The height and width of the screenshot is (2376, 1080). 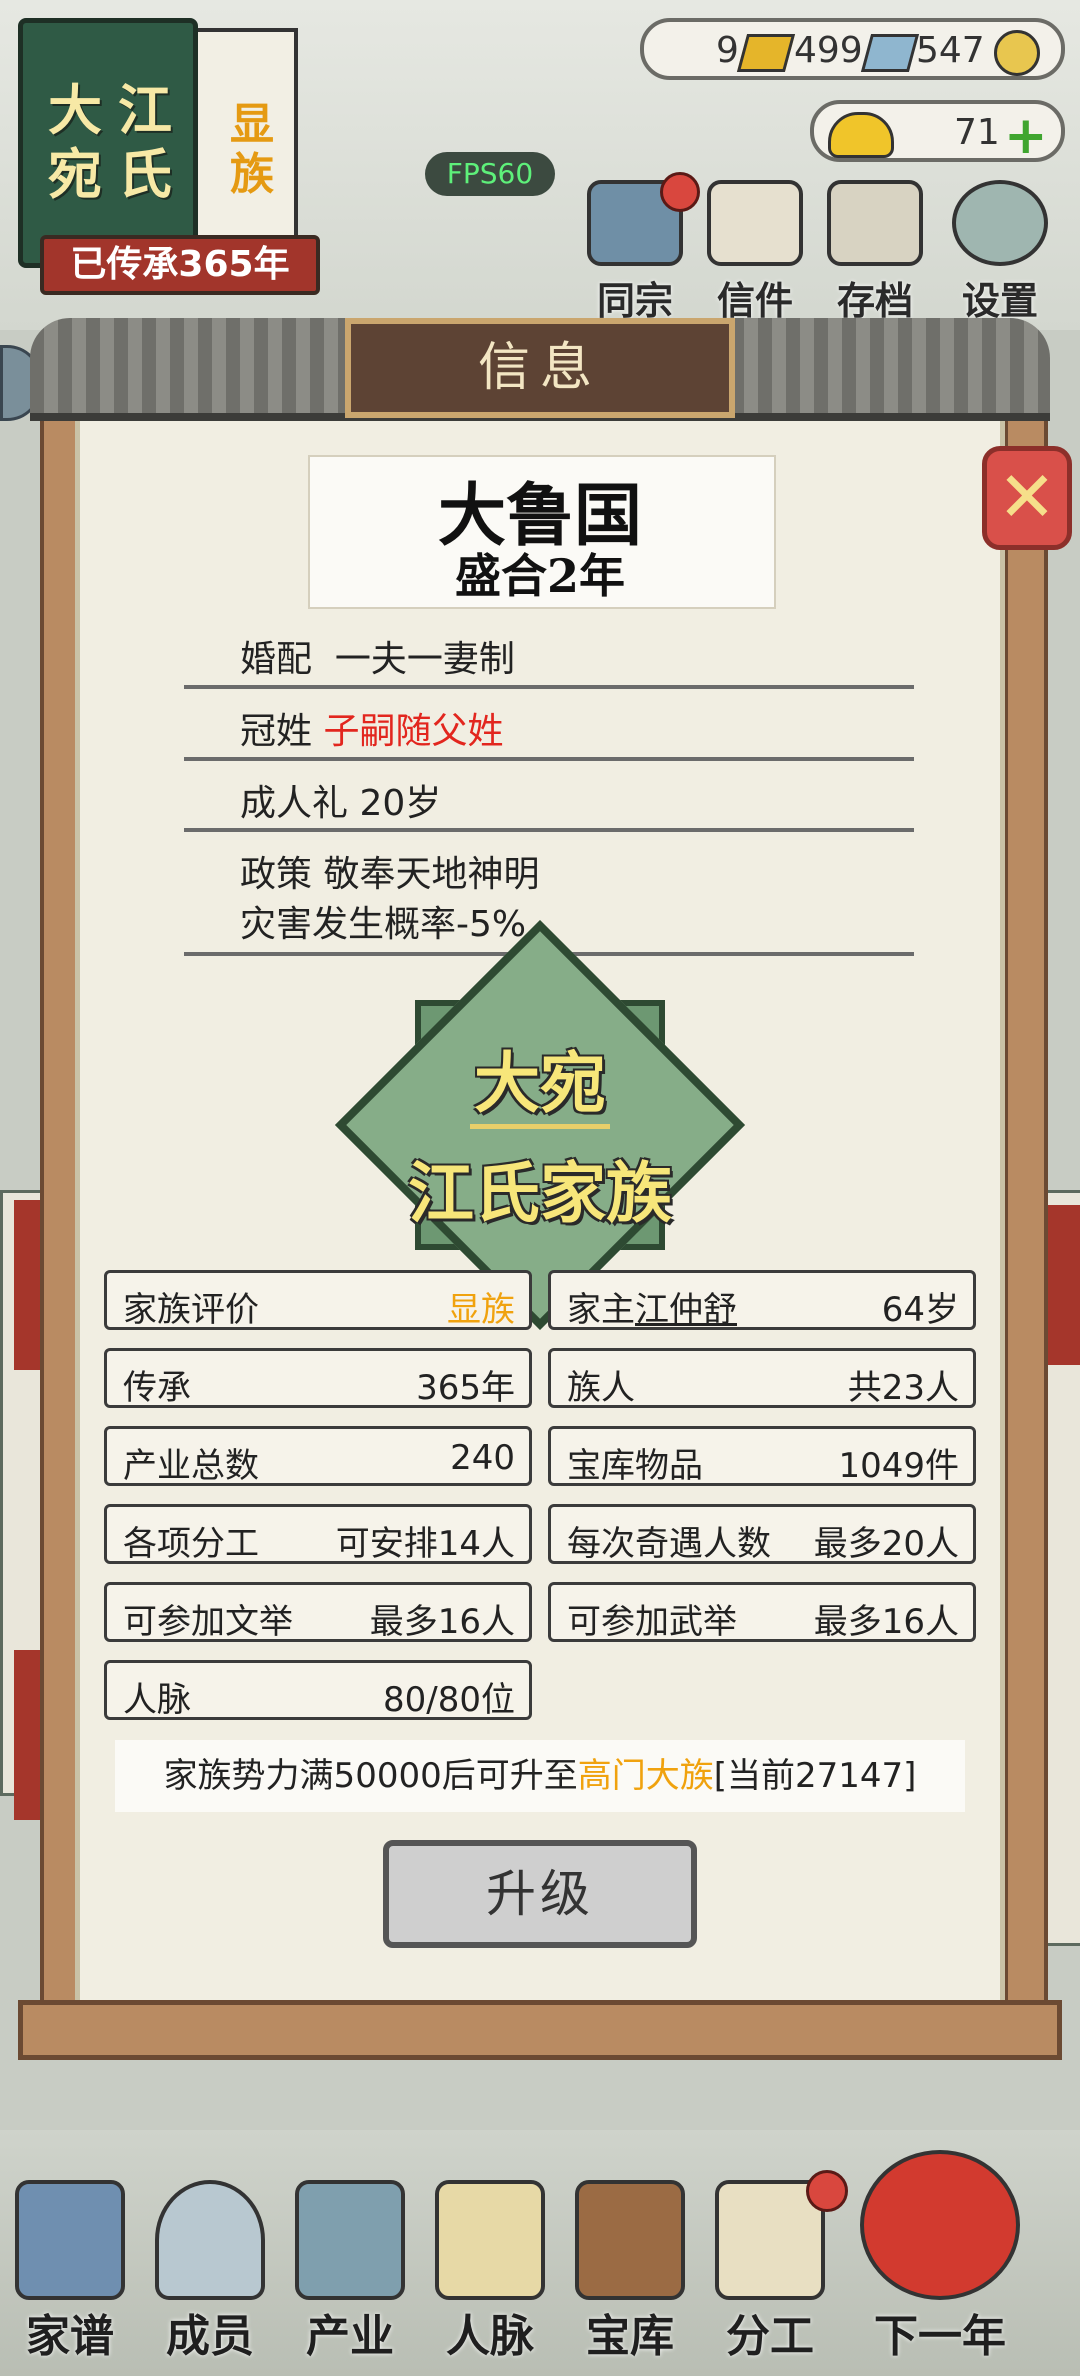 I want to click on nav-next-year-label: 下一年, so click(x=940, y=2336).